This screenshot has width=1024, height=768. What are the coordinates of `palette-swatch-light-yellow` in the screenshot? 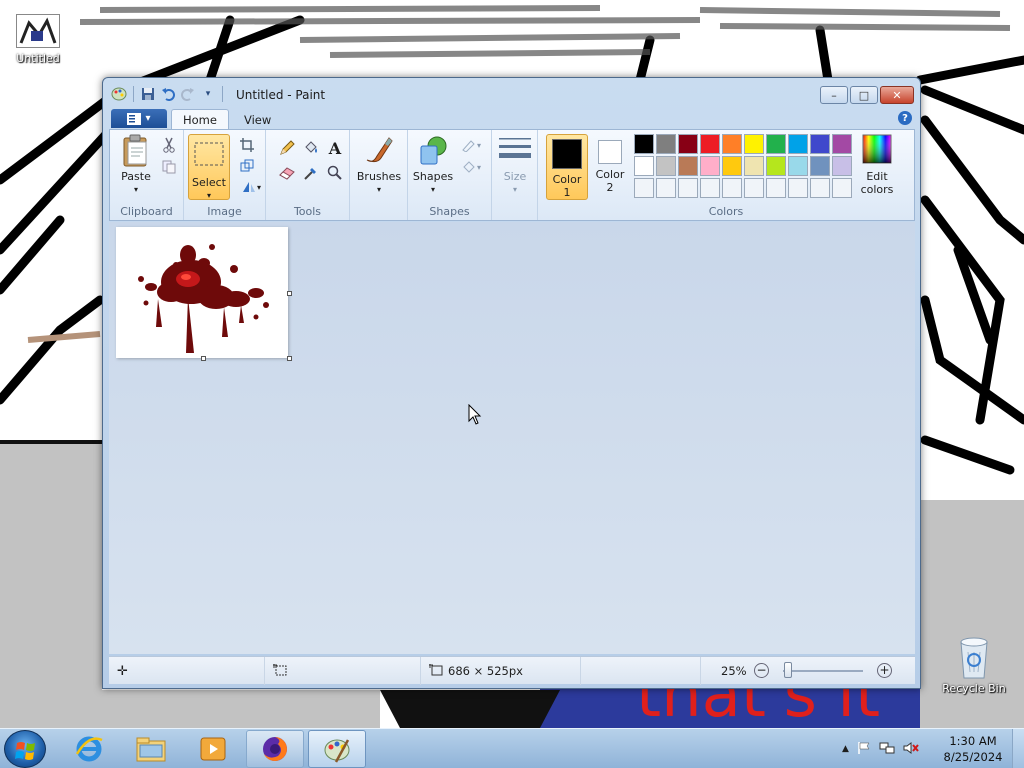 It's located at (754, 166).